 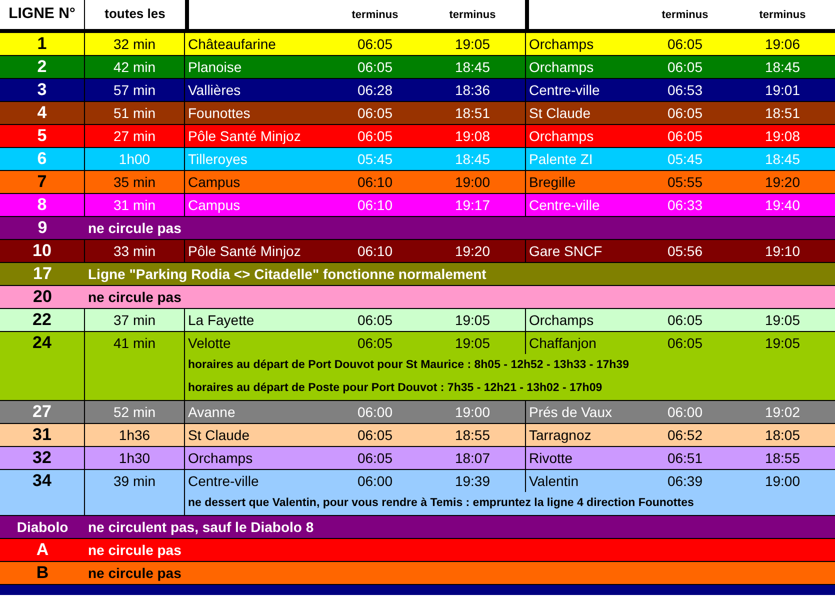 I want to click on origin-cell-text: Founottes, so click(x=219, y=113).